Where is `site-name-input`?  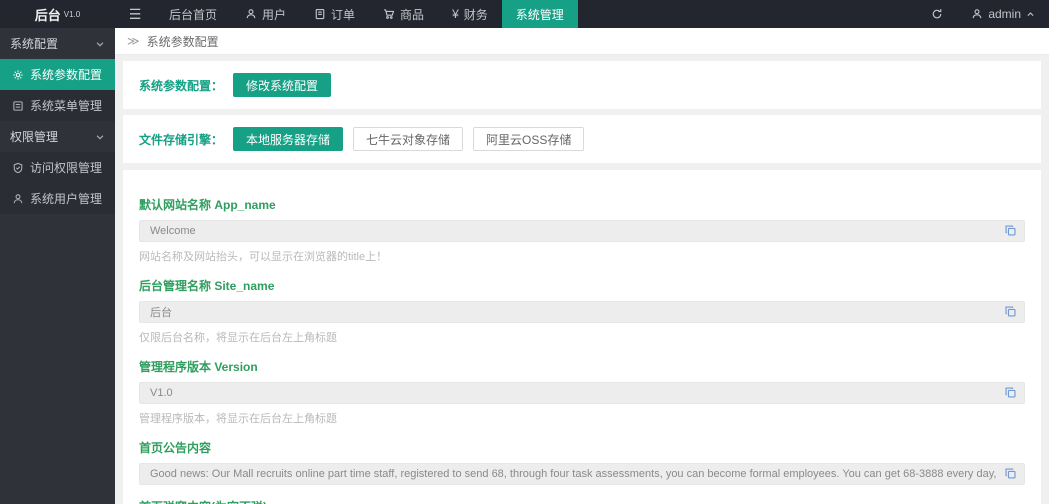
site-name-input is located at coordinates (582, 312).